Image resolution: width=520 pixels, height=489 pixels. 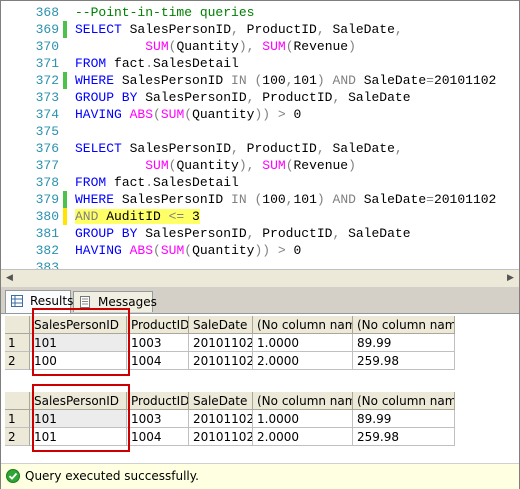 I want to click on horizontal-scrollbar: ◀ ▶, so click(x=260, y=278).